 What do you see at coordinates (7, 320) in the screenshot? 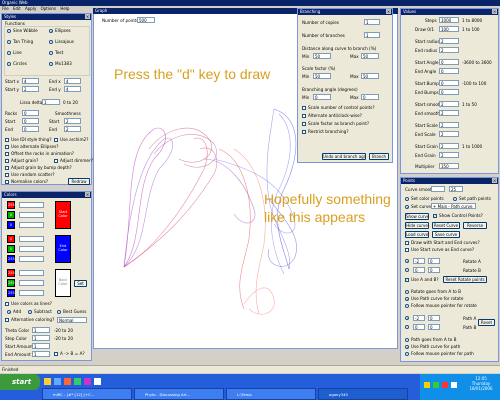
I see `alt-coloring-checkbox` at bounding box center [7, 320].